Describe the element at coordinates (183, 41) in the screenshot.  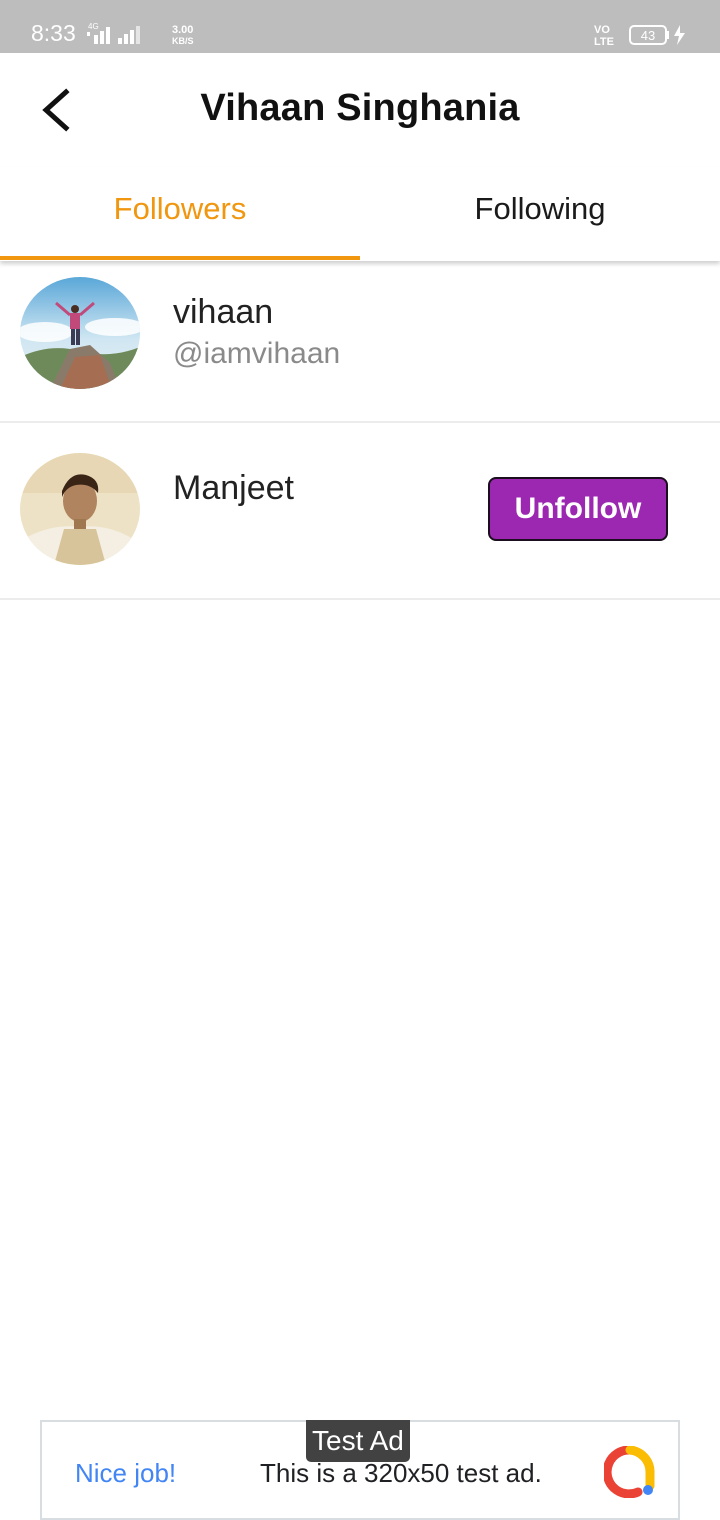
I see `network-speed-unit: KB/S` at that location.